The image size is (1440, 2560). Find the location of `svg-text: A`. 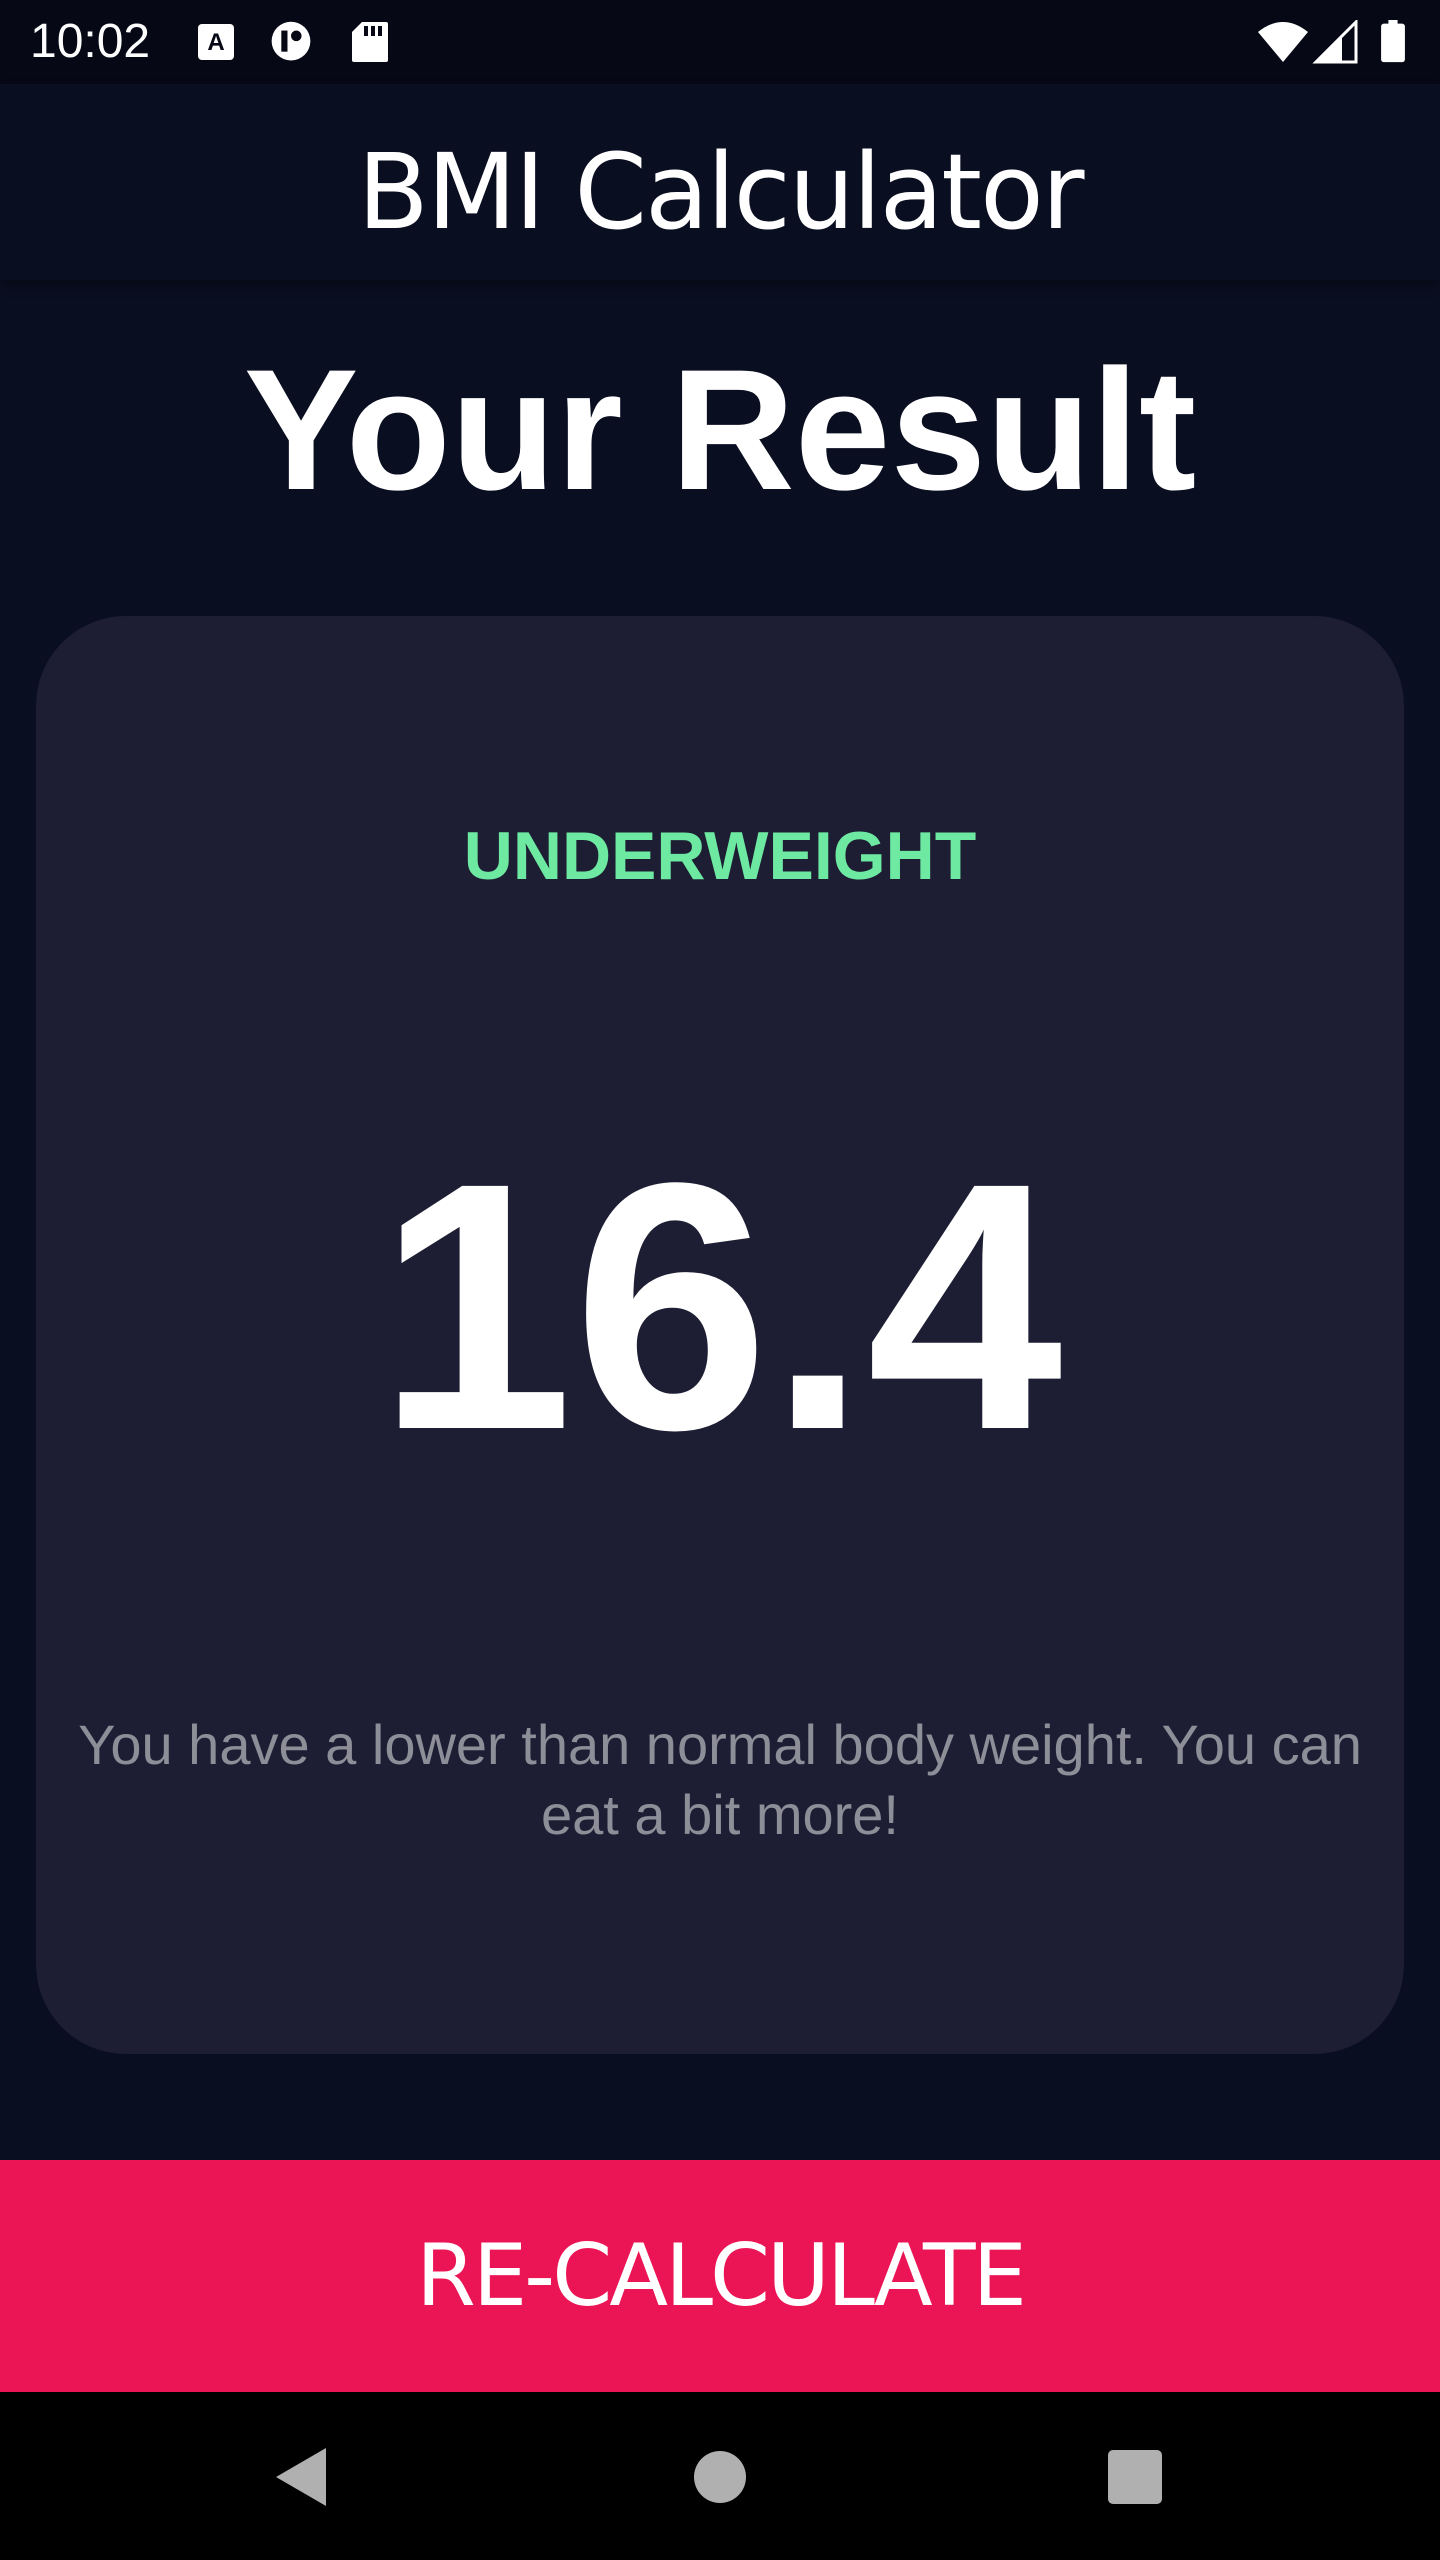

svg-text: A is located at coordinates (215, 42).